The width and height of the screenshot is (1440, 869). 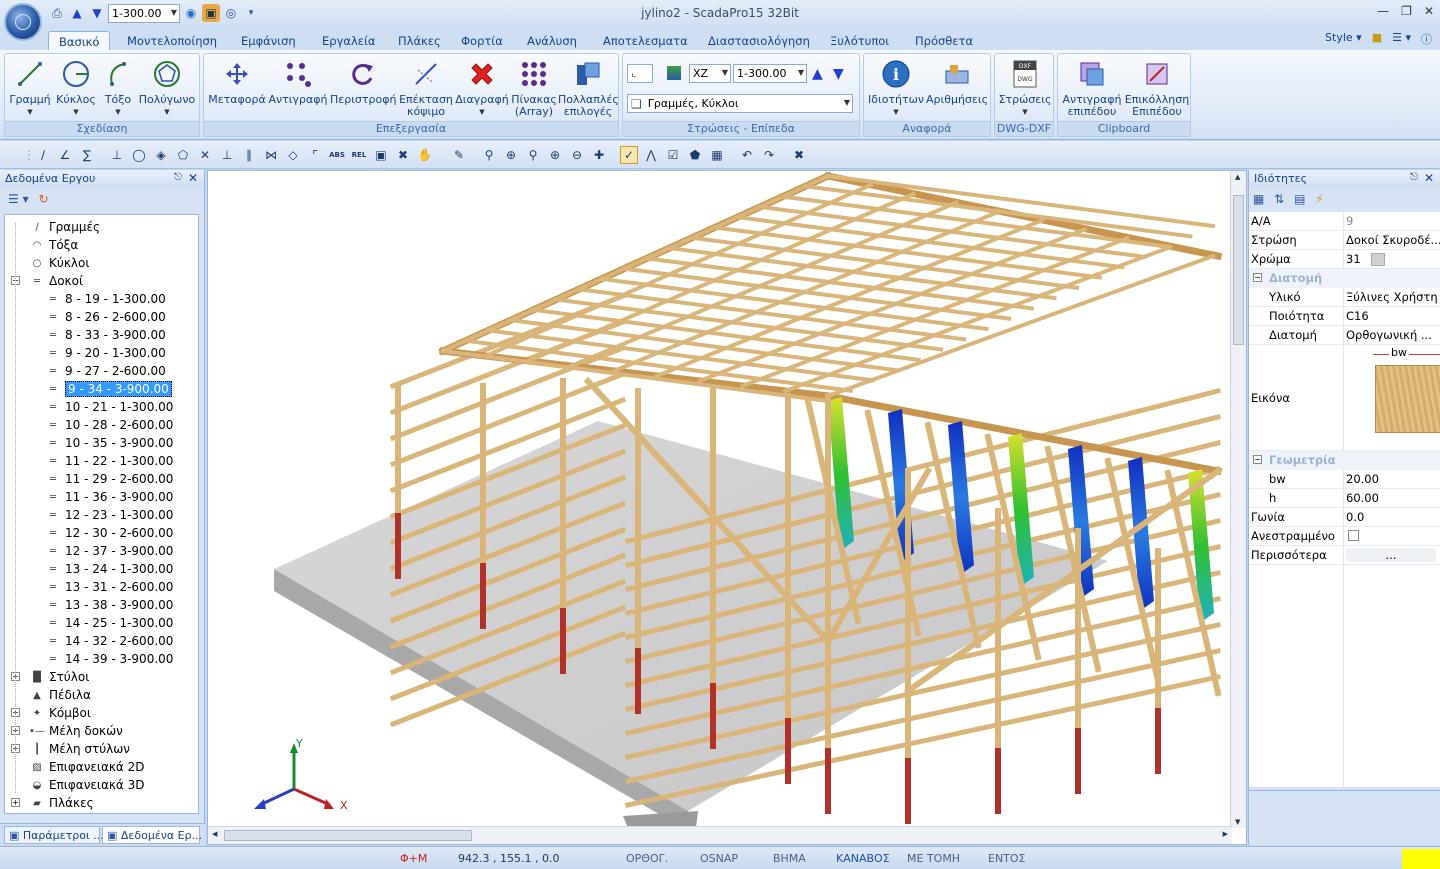 I want to click on tab-addons: Πρόσθετα, so click(x=944, y=40).